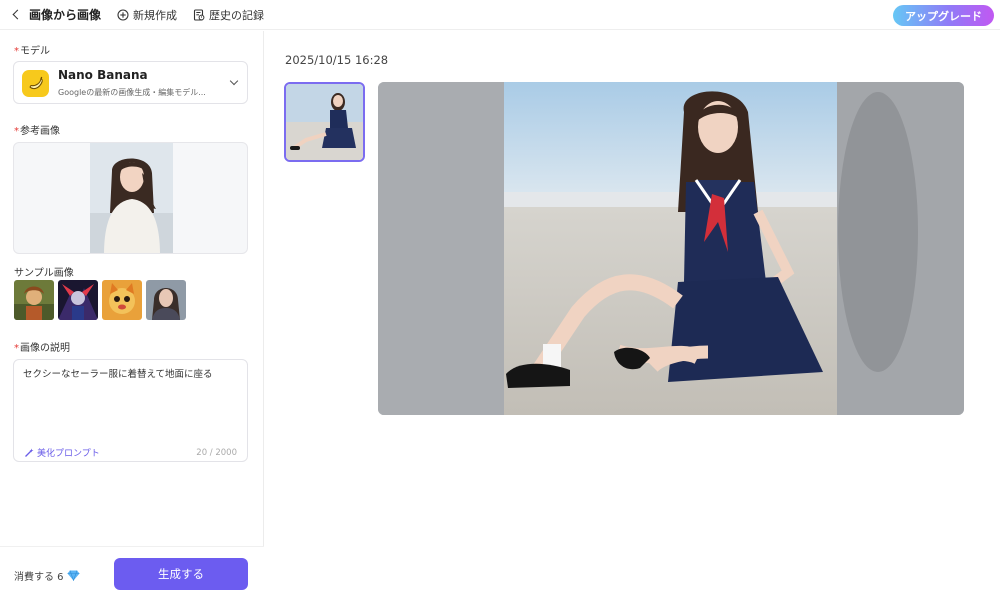 This screenshot has height=601, width=1000. I want to click on reference-image, so click(131, 198).